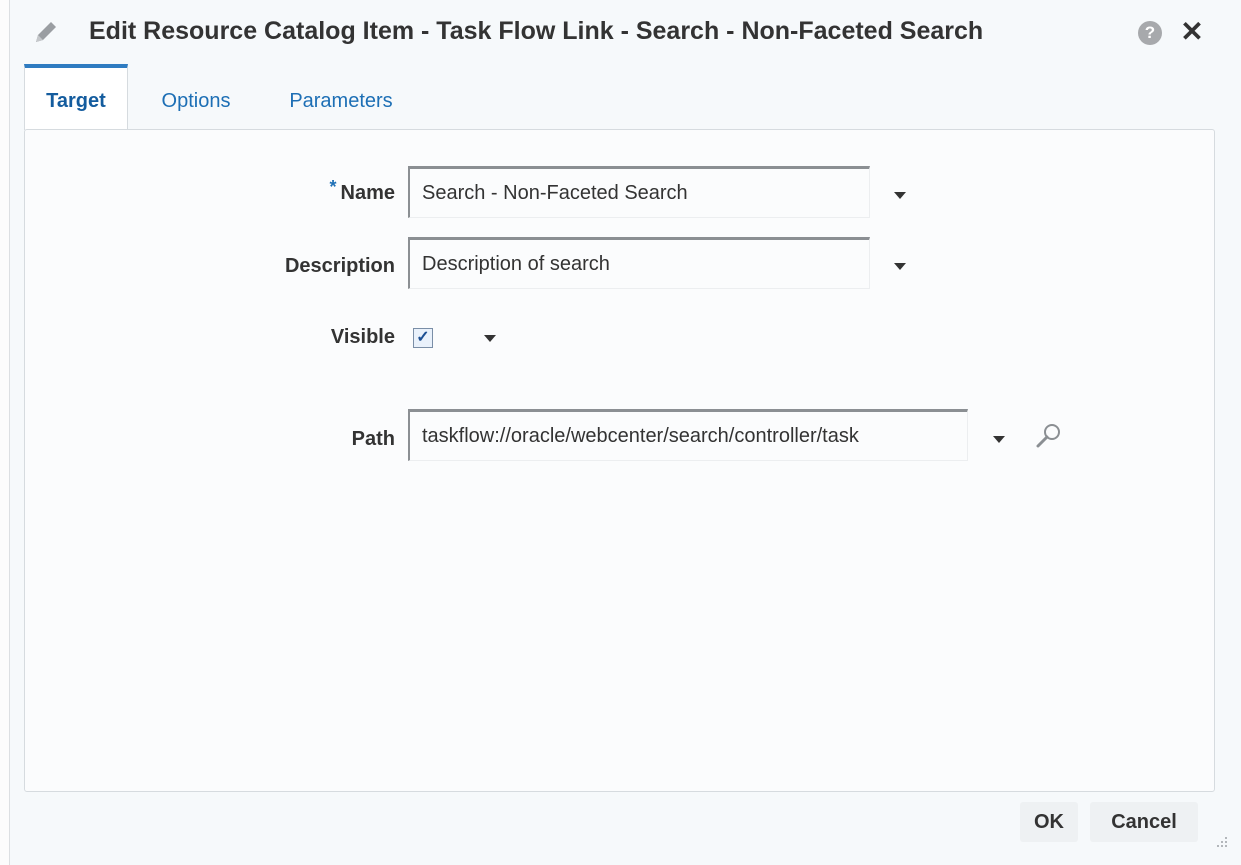 The width and height of the screenshot is (1241, 865). Describe the element at coordinates (373, 439) in the screenshot. I see `path-label: Path` at that location.